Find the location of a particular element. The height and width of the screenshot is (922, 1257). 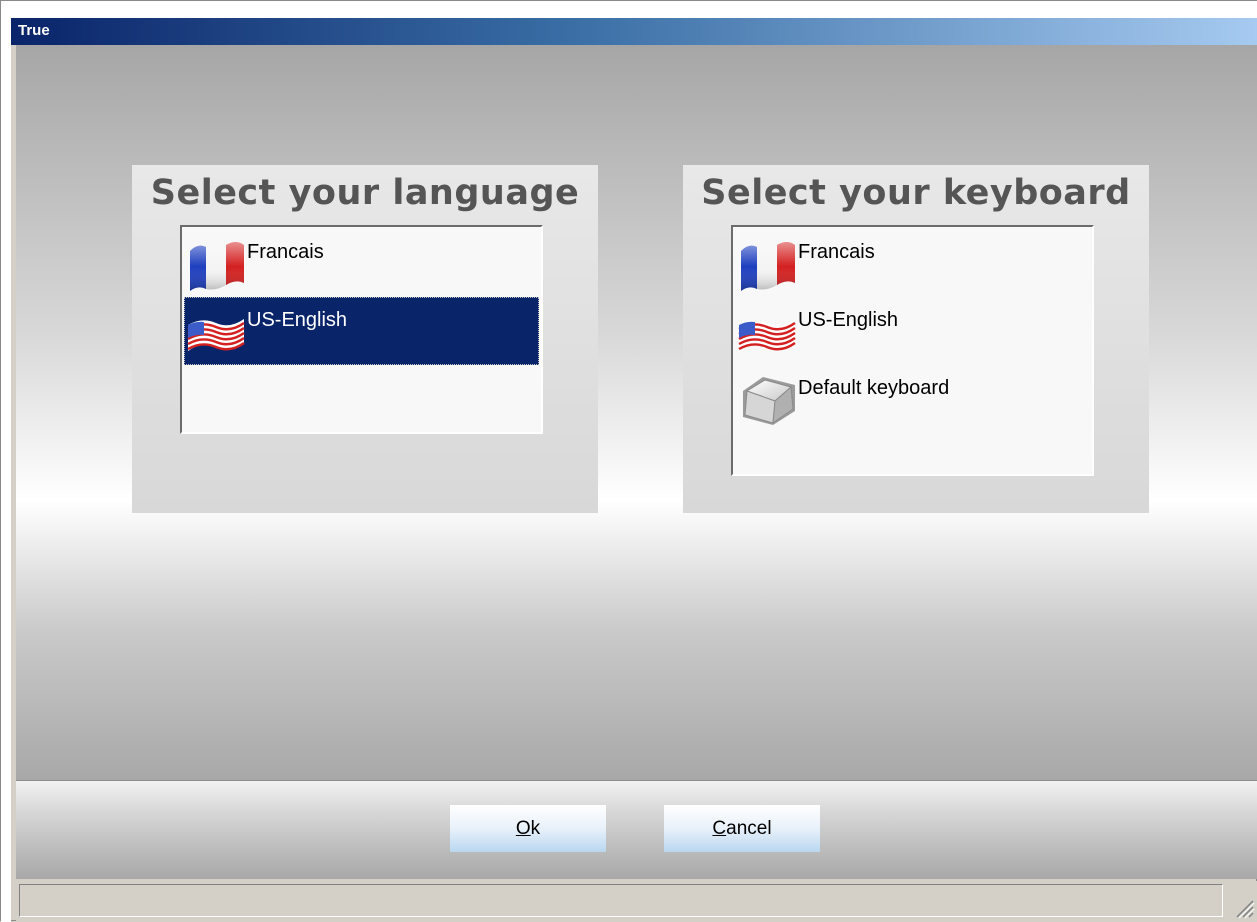

status-bar is located at coordinates (636, 901).